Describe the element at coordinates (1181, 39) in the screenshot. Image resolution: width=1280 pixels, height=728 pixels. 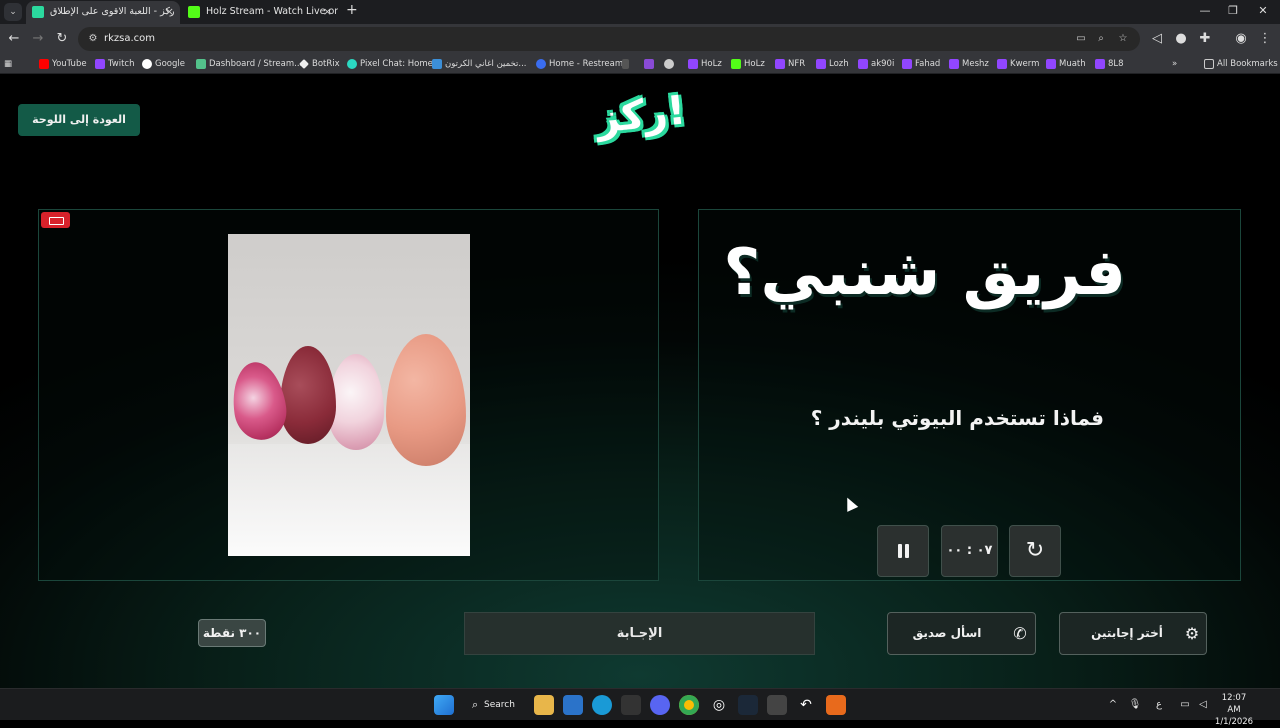
I see `extension-avatar-icon: ●` at that location.